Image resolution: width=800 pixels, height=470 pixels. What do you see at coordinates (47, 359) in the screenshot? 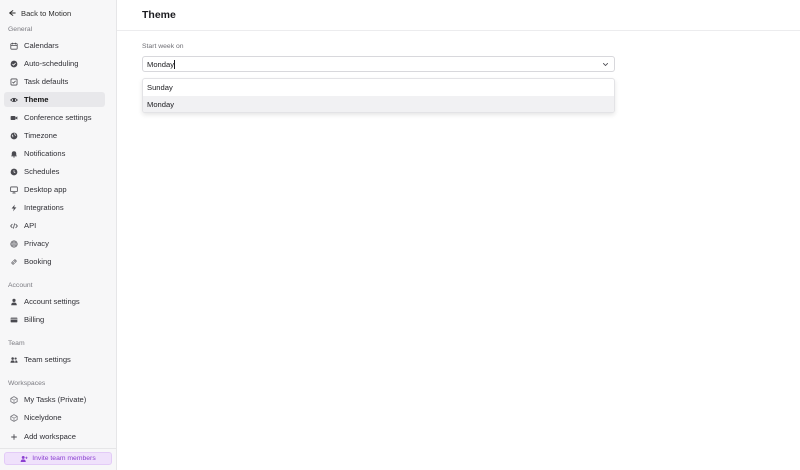
I see `sidebar-item-label: Team settings` at bounding box center [47, 359].